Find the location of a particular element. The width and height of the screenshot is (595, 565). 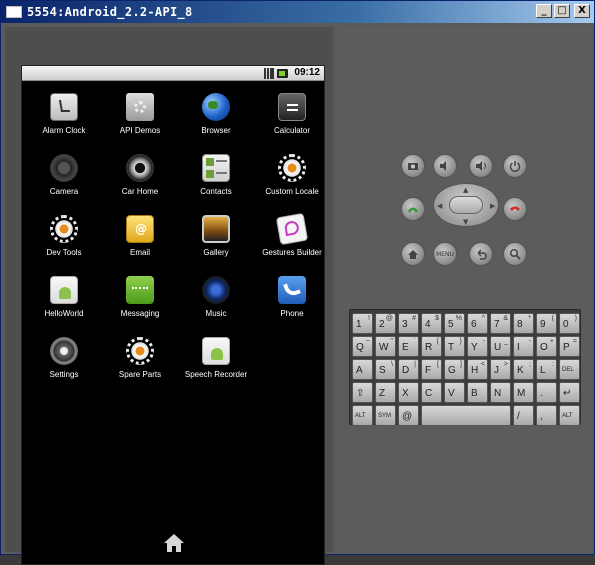

key-1: 1! is located at coordinates (362, 323).